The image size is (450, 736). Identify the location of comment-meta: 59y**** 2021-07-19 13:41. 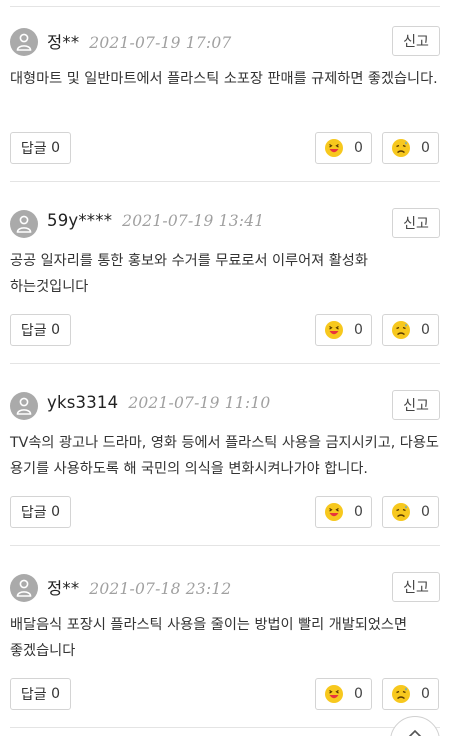
(155, 220).